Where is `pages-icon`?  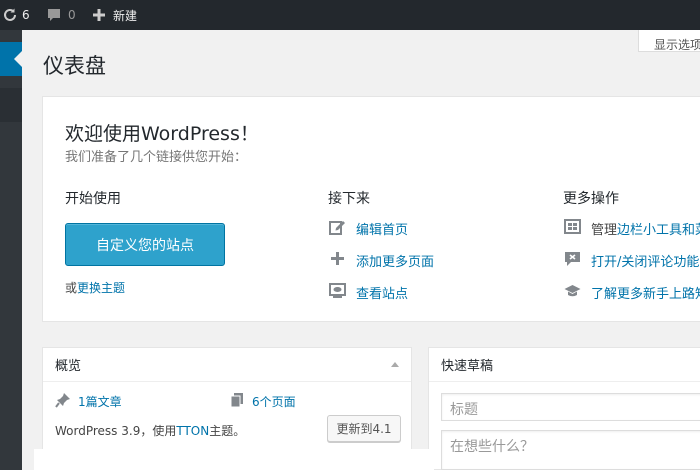
pages-icon is located at coordinates (240, 401).